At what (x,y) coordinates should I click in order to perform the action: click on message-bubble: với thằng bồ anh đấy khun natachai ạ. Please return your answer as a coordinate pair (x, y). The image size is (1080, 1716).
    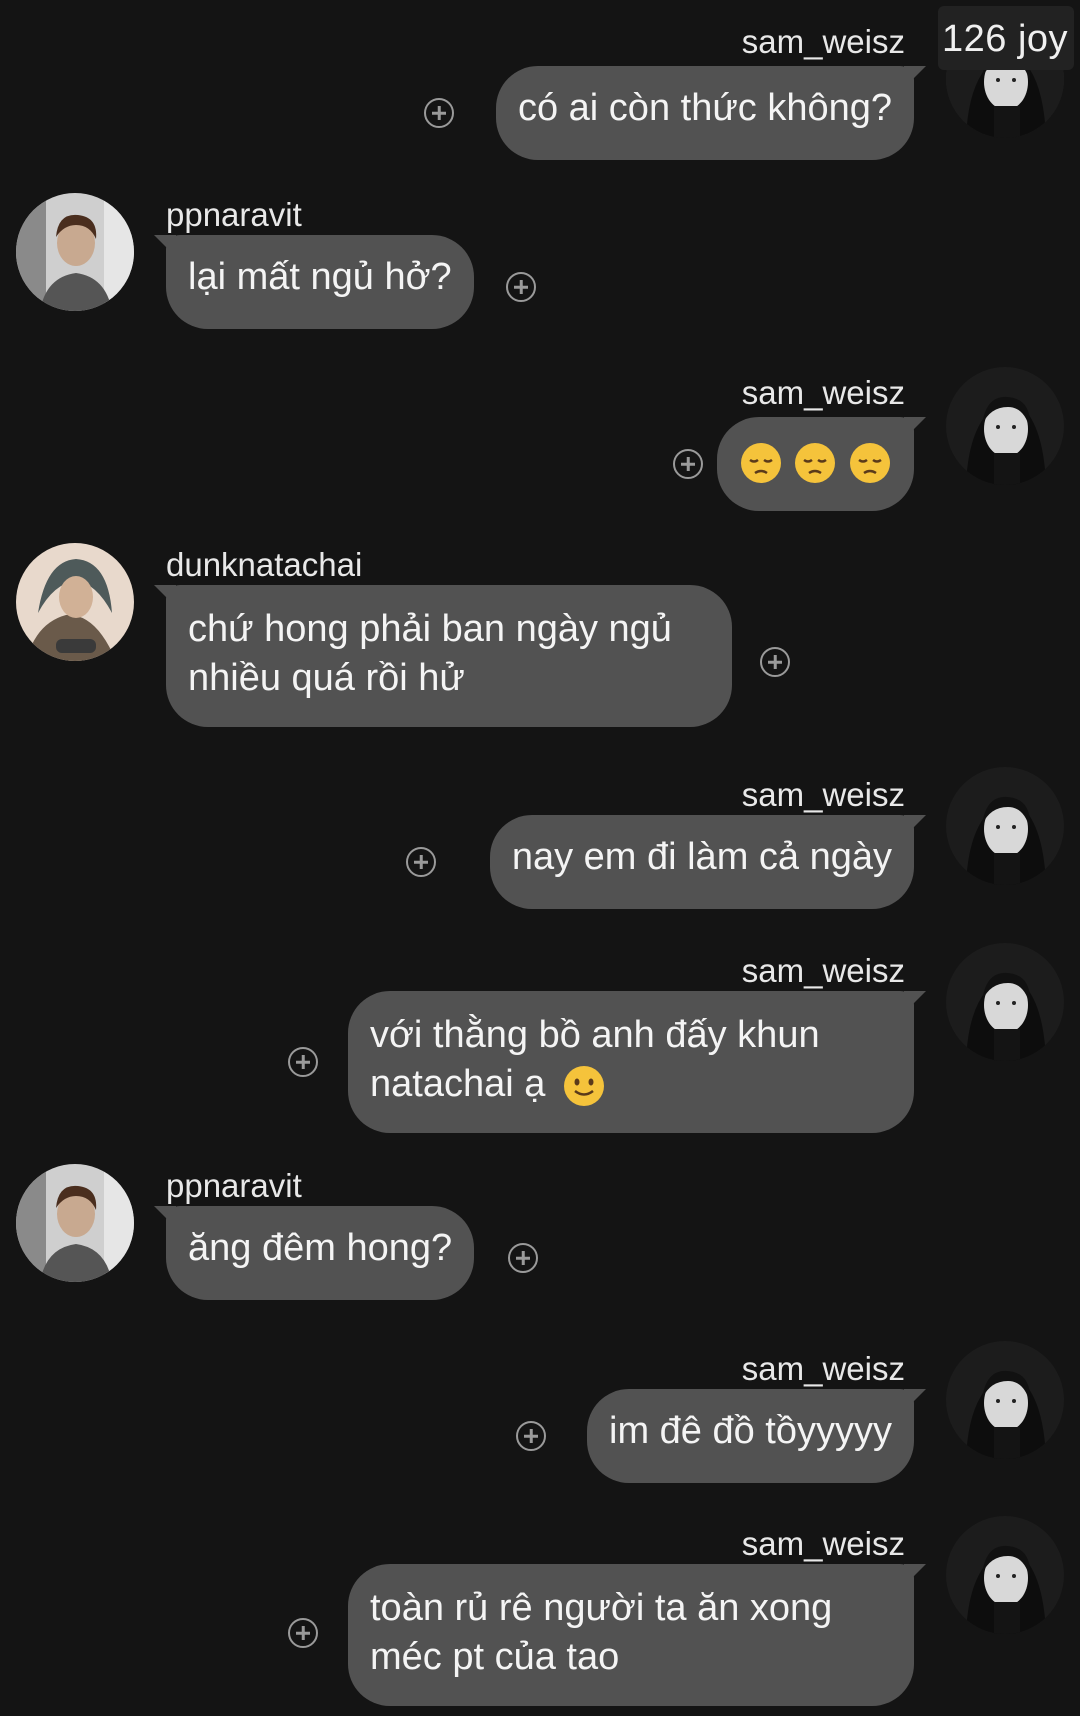
    Looking at the image, I should click on (631, 1062).